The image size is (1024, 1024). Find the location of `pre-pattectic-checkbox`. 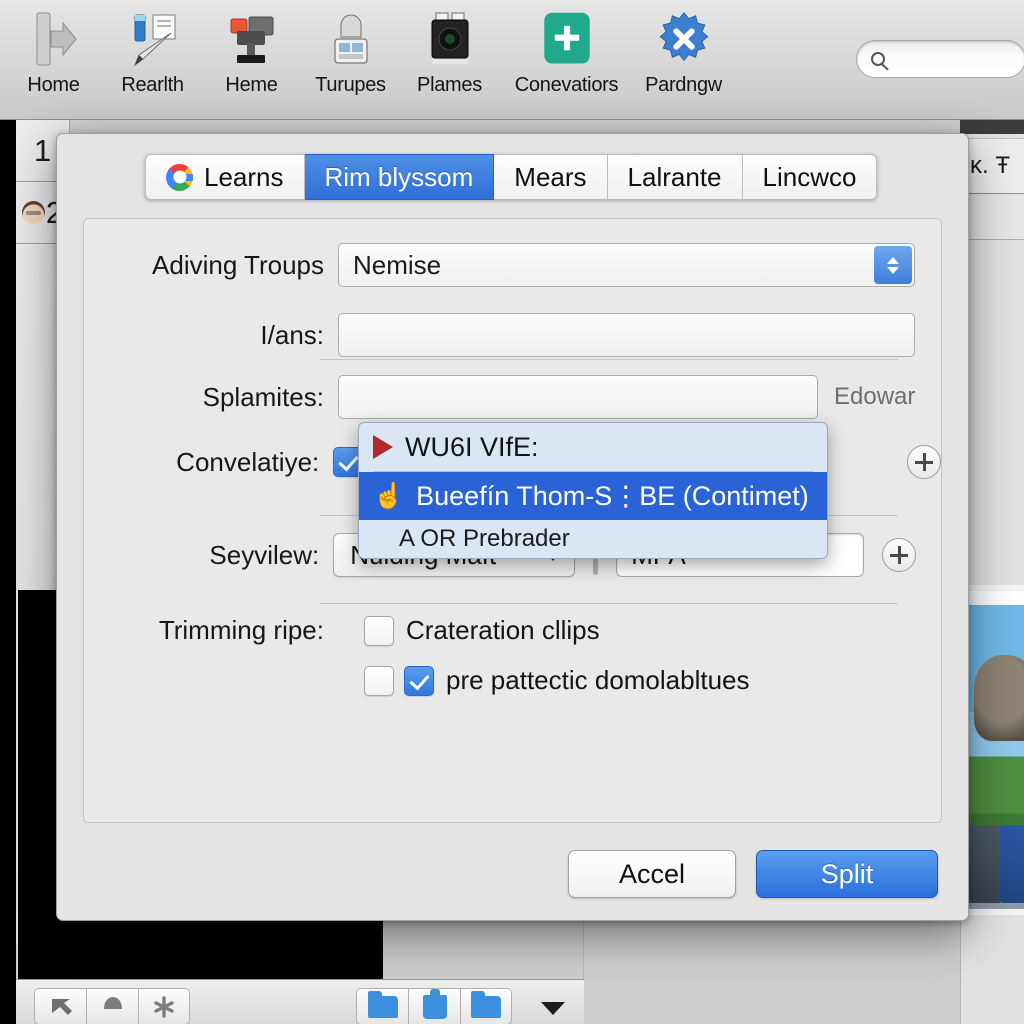

pre-pattectic-checkbox is located at coordinates (419, 680).